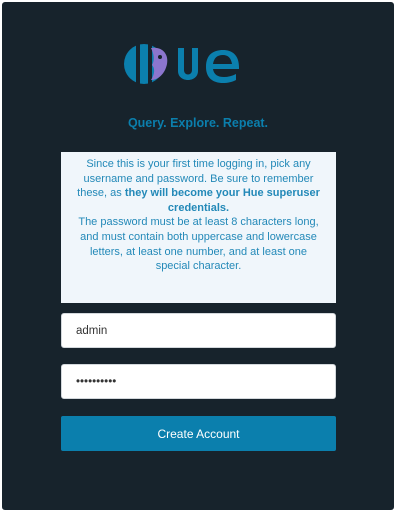 This screenshot has width=396, height=512. I want to click on hue-logo, so click(198, 64).